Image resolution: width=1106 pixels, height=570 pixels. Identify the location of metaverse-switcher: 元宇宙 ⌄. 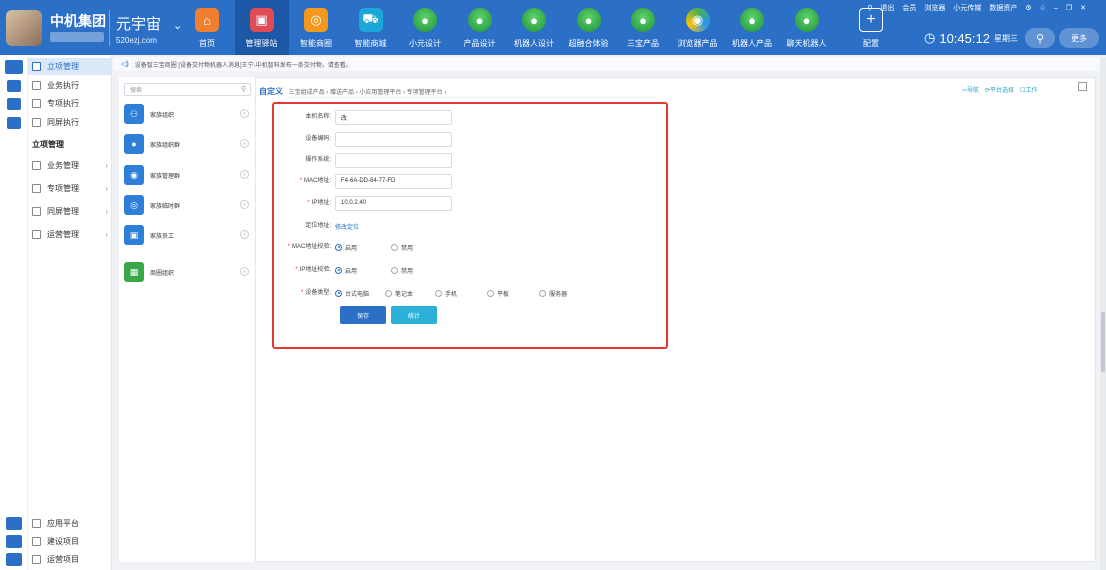
(149, 23).